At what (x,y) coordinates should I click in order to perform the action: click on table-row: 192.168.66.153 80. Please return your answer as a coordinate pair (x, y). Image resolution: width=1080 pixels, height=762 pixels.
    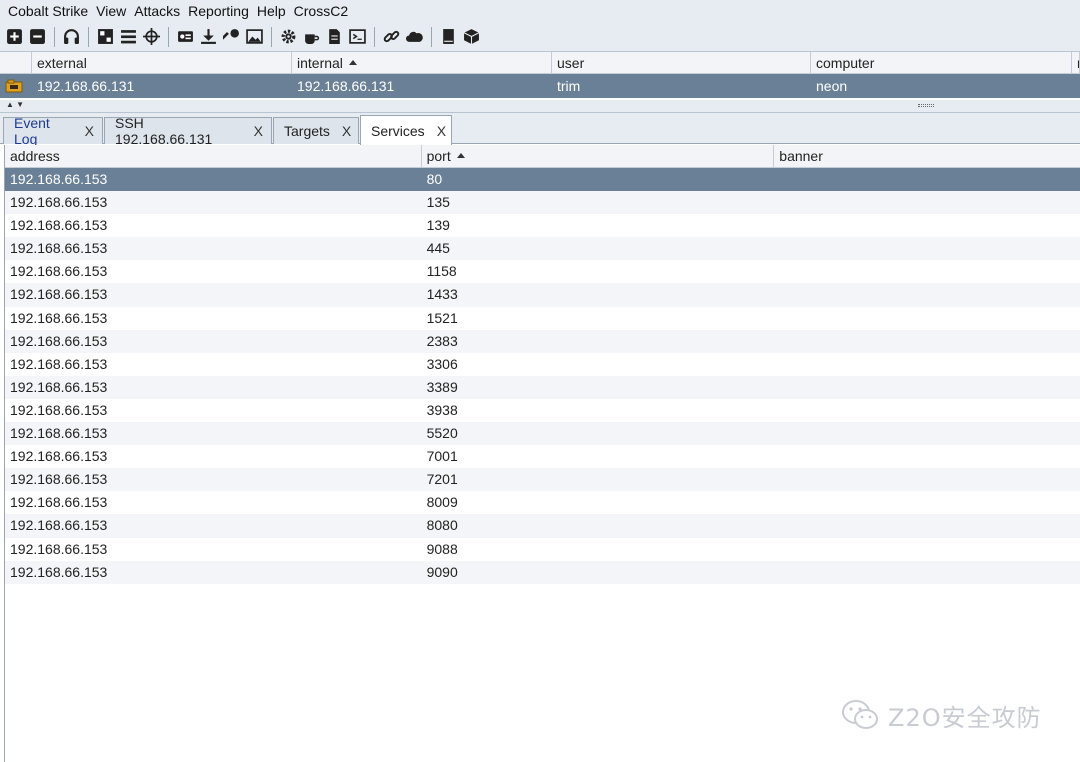
    Looking at the image, I should click on (542, 180).